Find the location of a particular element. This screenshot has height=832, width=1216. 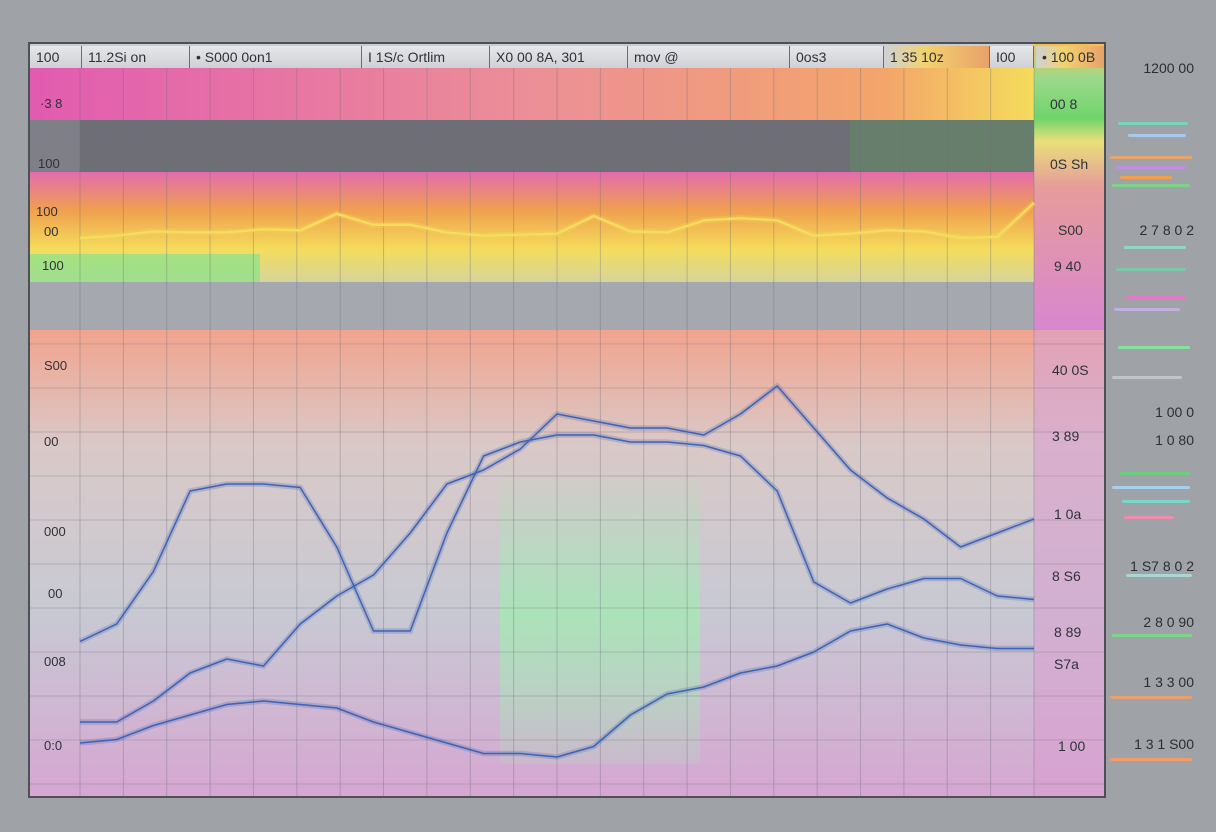

side-label-6: 1 3 3 00 is located at coordinates (1168, 682).